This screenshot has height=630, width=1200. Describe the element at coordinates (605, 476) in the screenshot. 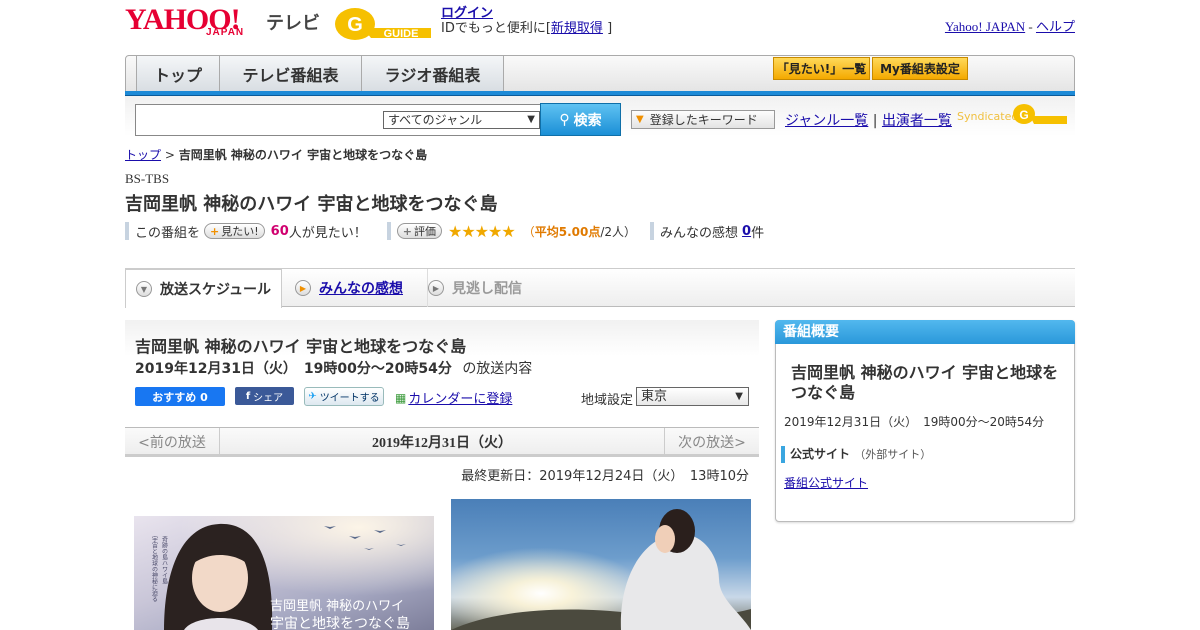

I see `last-updated: 最終更新日：2019年12月24日（火） 13時10分` at that location.